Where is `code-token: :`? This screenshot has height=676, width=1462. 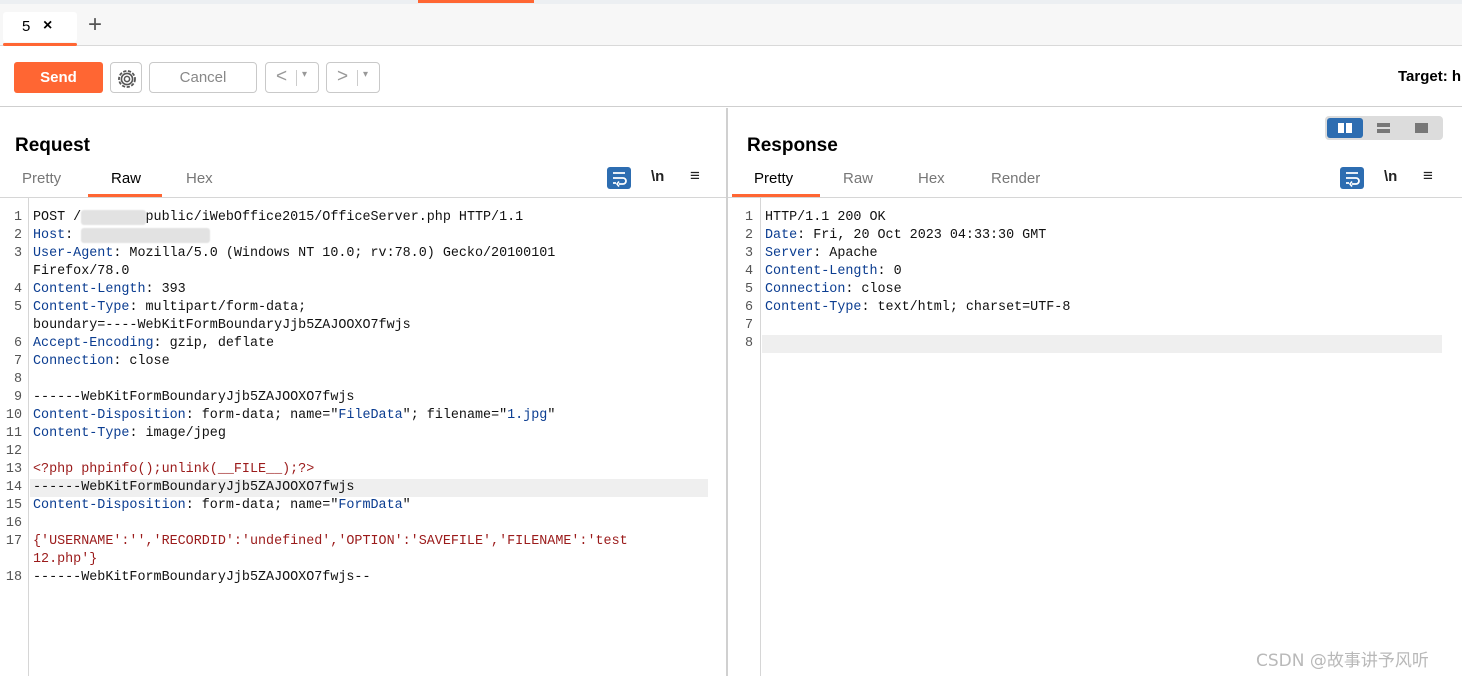
code-token: : is located at coordinates (73, 235).